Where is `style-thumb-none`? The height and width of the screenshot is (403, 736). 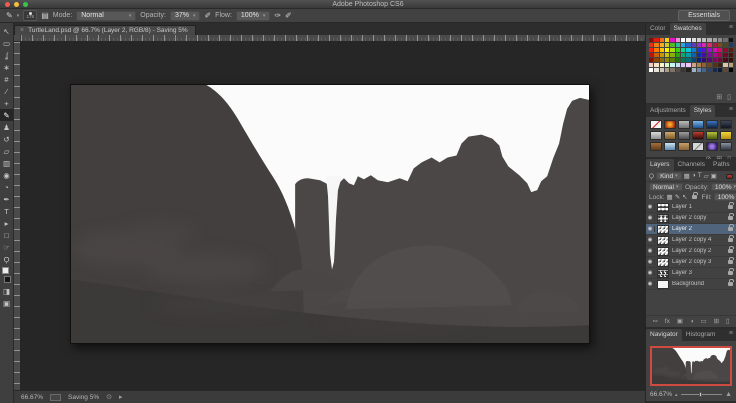 style-thumb-none is located at coordinates (656, 124).